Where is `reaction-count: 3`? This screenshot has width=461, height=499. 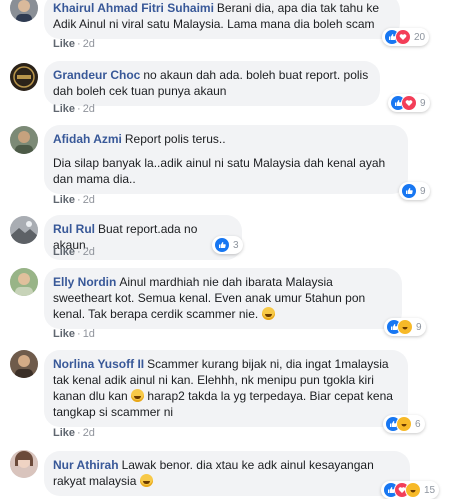
reaction-count: 3 is located at coordinates (236, 245).